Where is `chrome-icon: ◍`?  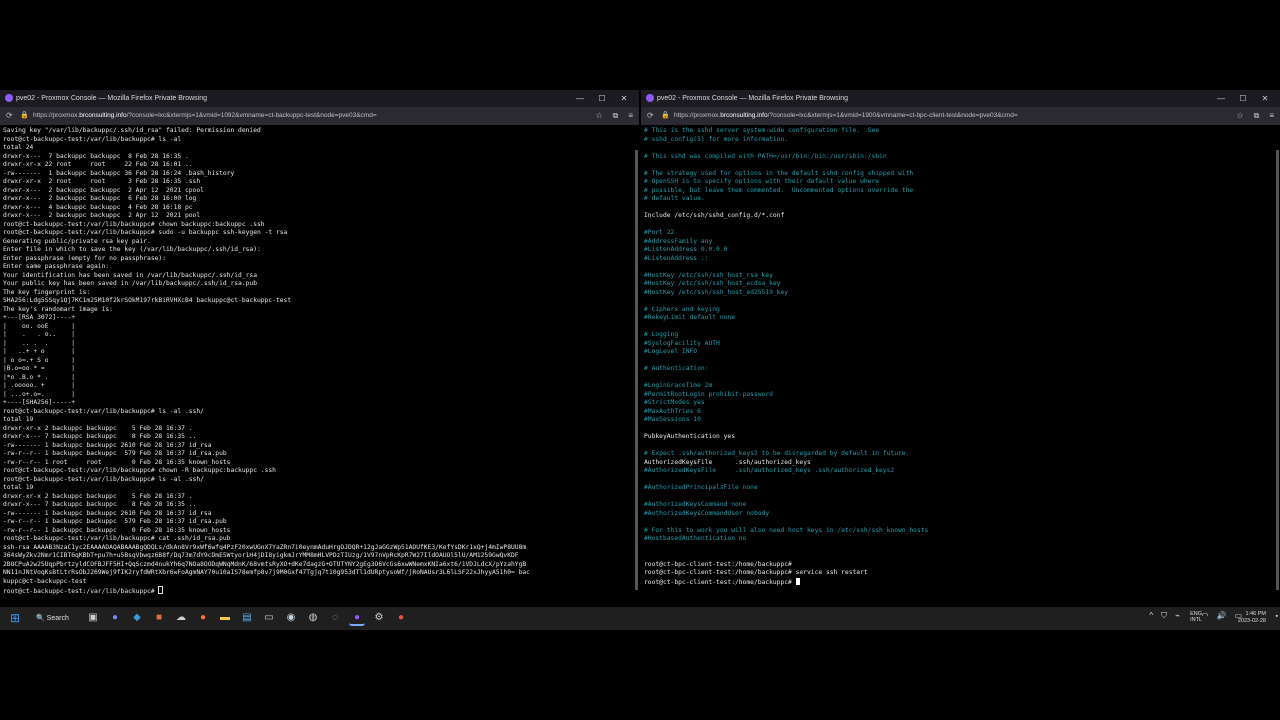 chrome-icon: ◍ is located at coordinates (313, 618).